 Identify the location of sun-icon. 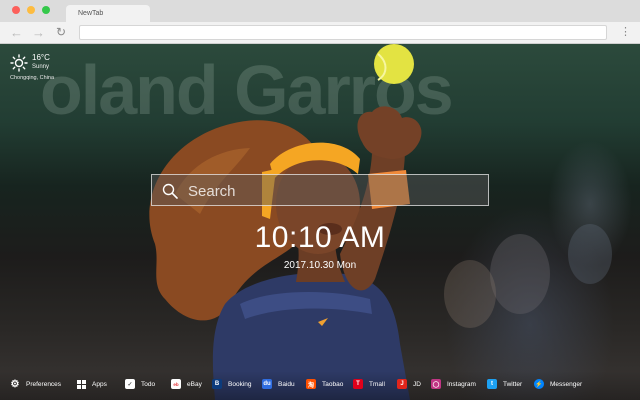
(19, 63).